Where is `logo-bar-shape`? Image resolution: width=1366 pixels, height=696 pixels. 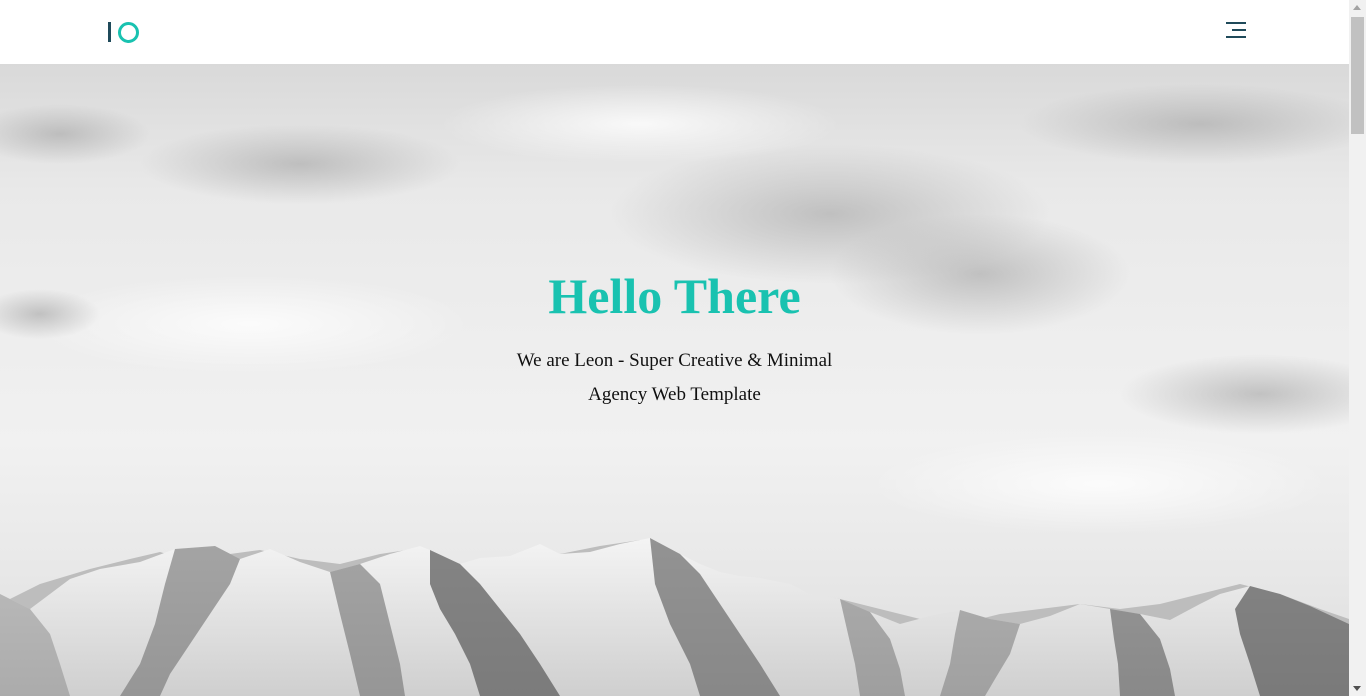 logo-bar-shape is located at coordinates (109, 32).